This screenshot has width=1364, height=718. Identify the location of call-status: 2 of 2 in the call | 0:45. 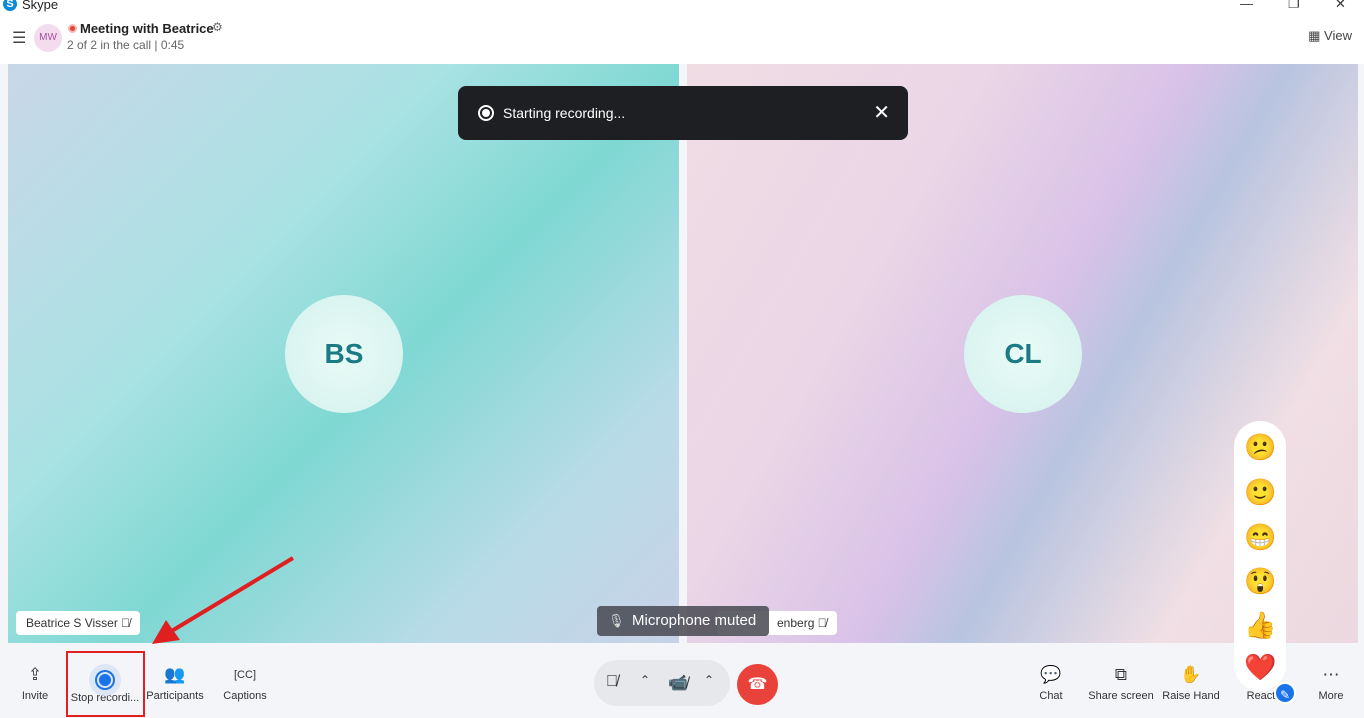
(126, 45).